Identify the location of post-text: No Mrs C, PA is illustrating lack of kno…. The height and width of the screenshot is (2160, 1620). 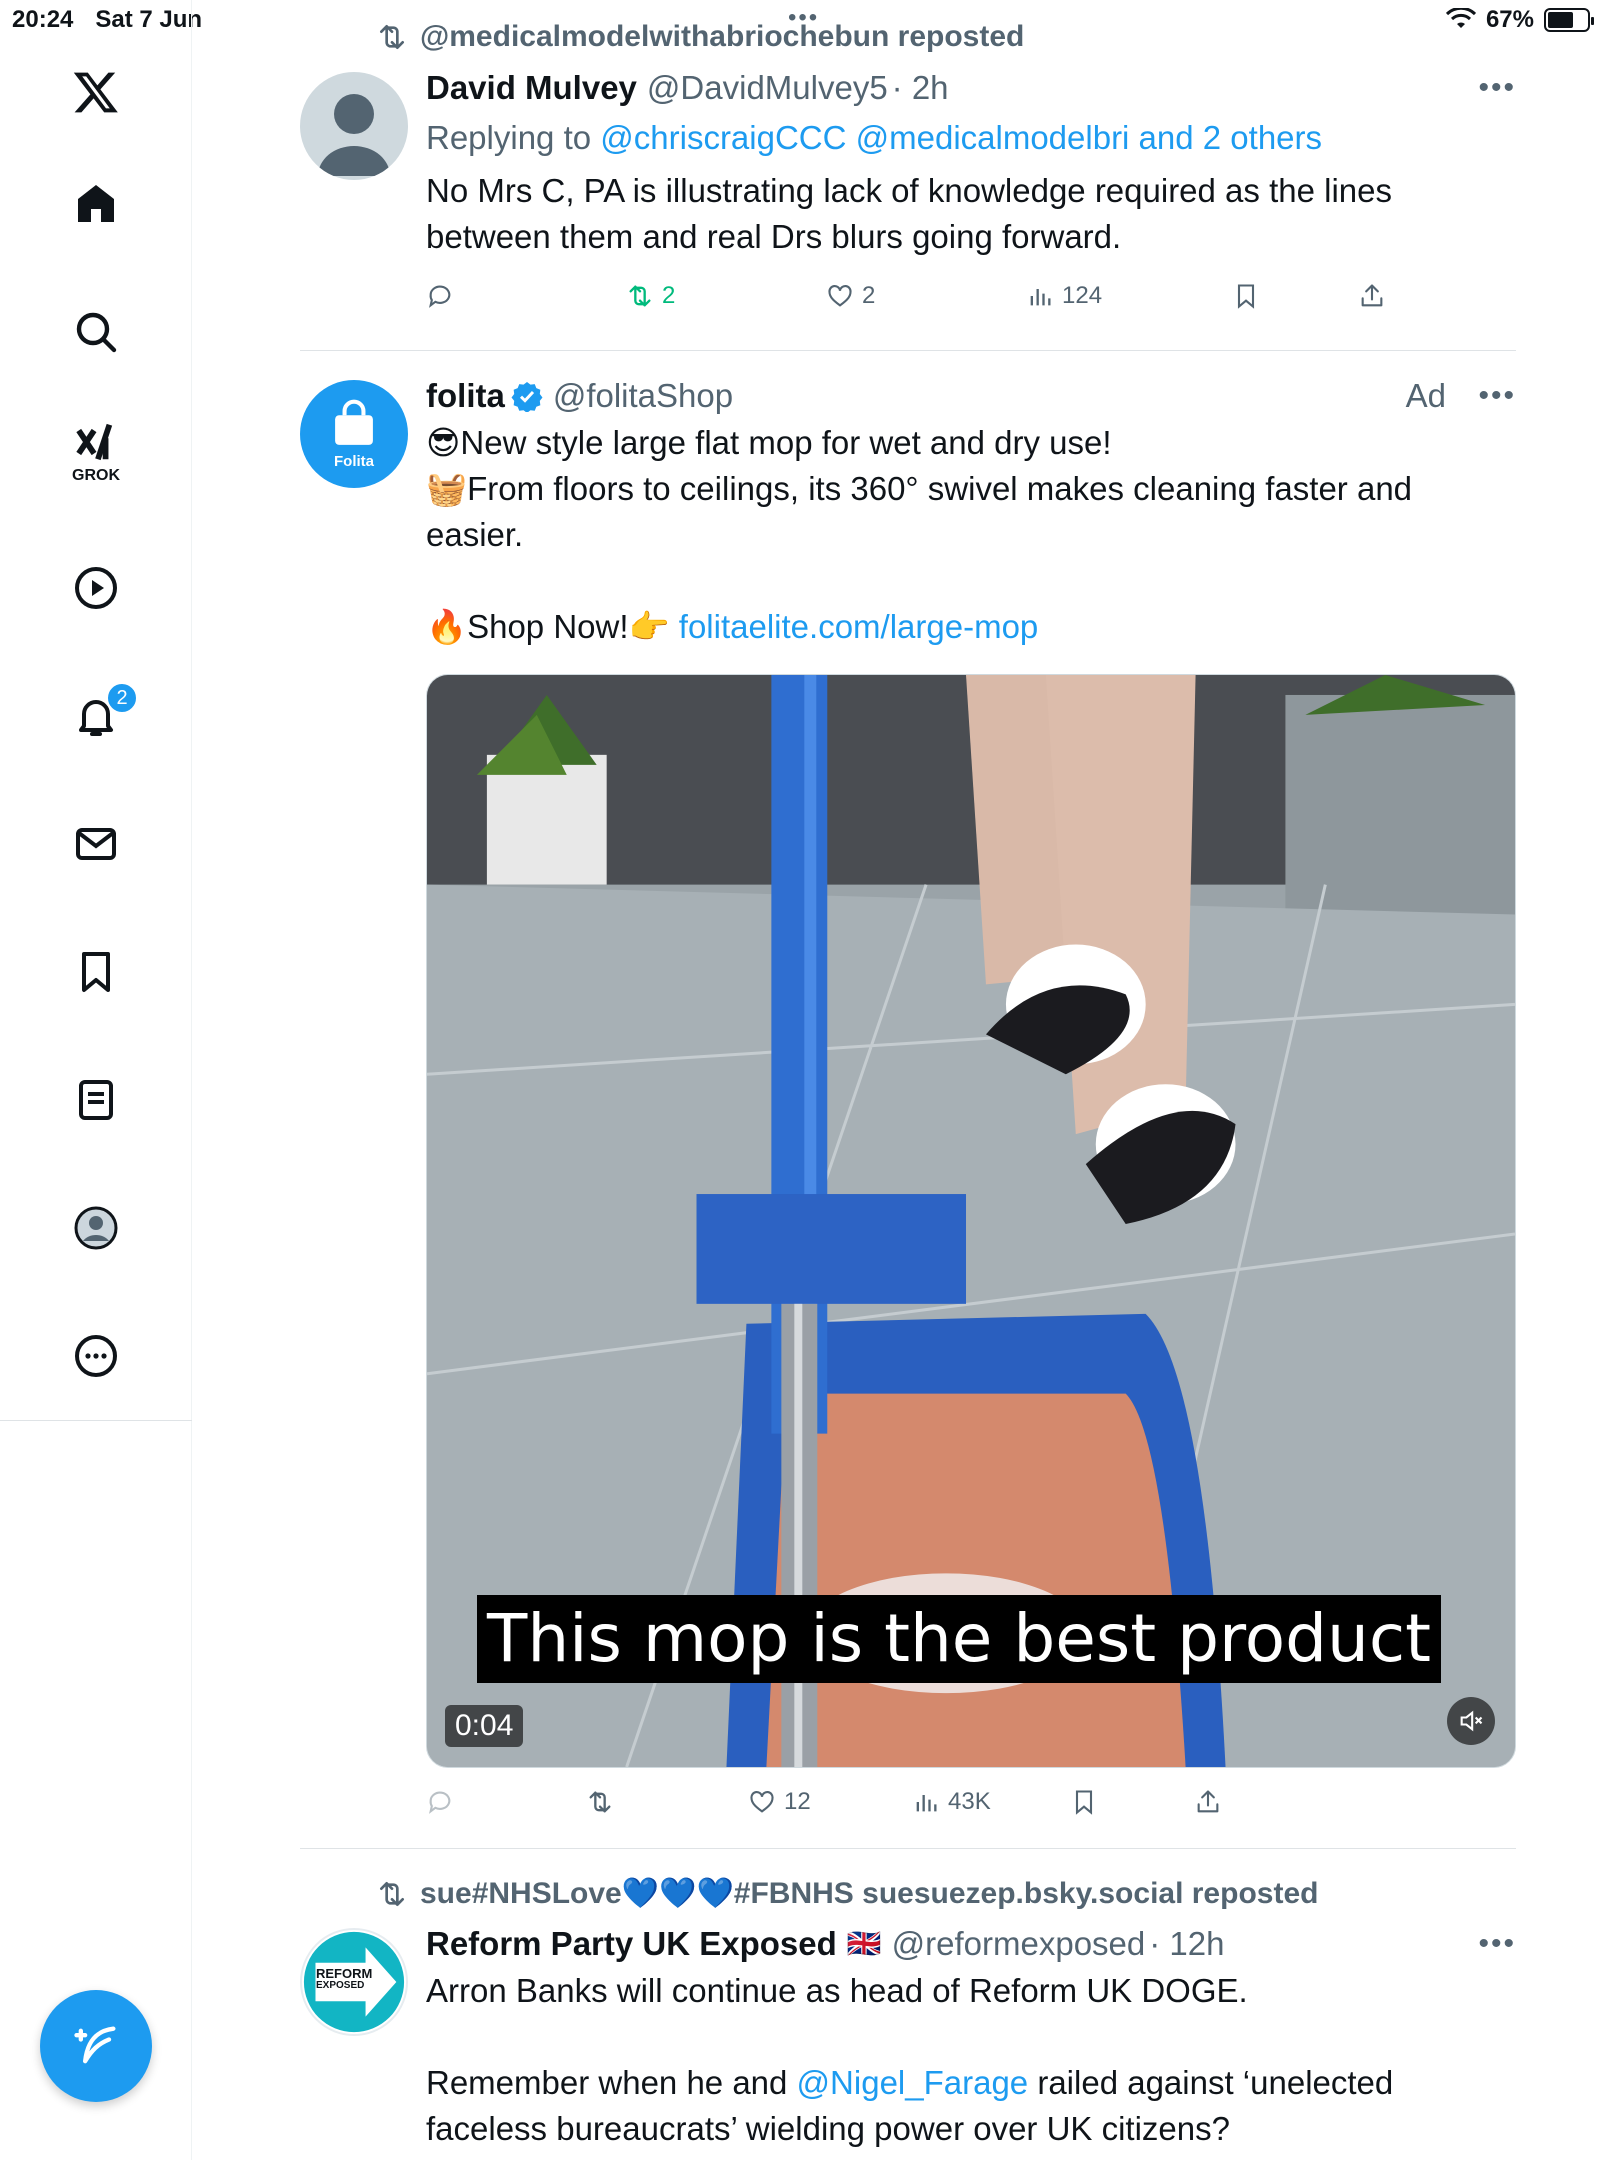
(909, 213).